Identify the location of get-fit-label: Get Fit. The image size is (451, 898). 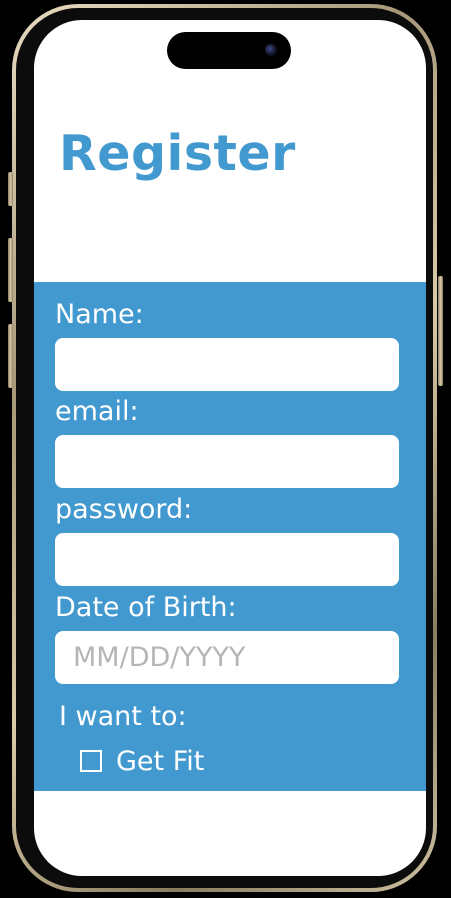
(160, 761).